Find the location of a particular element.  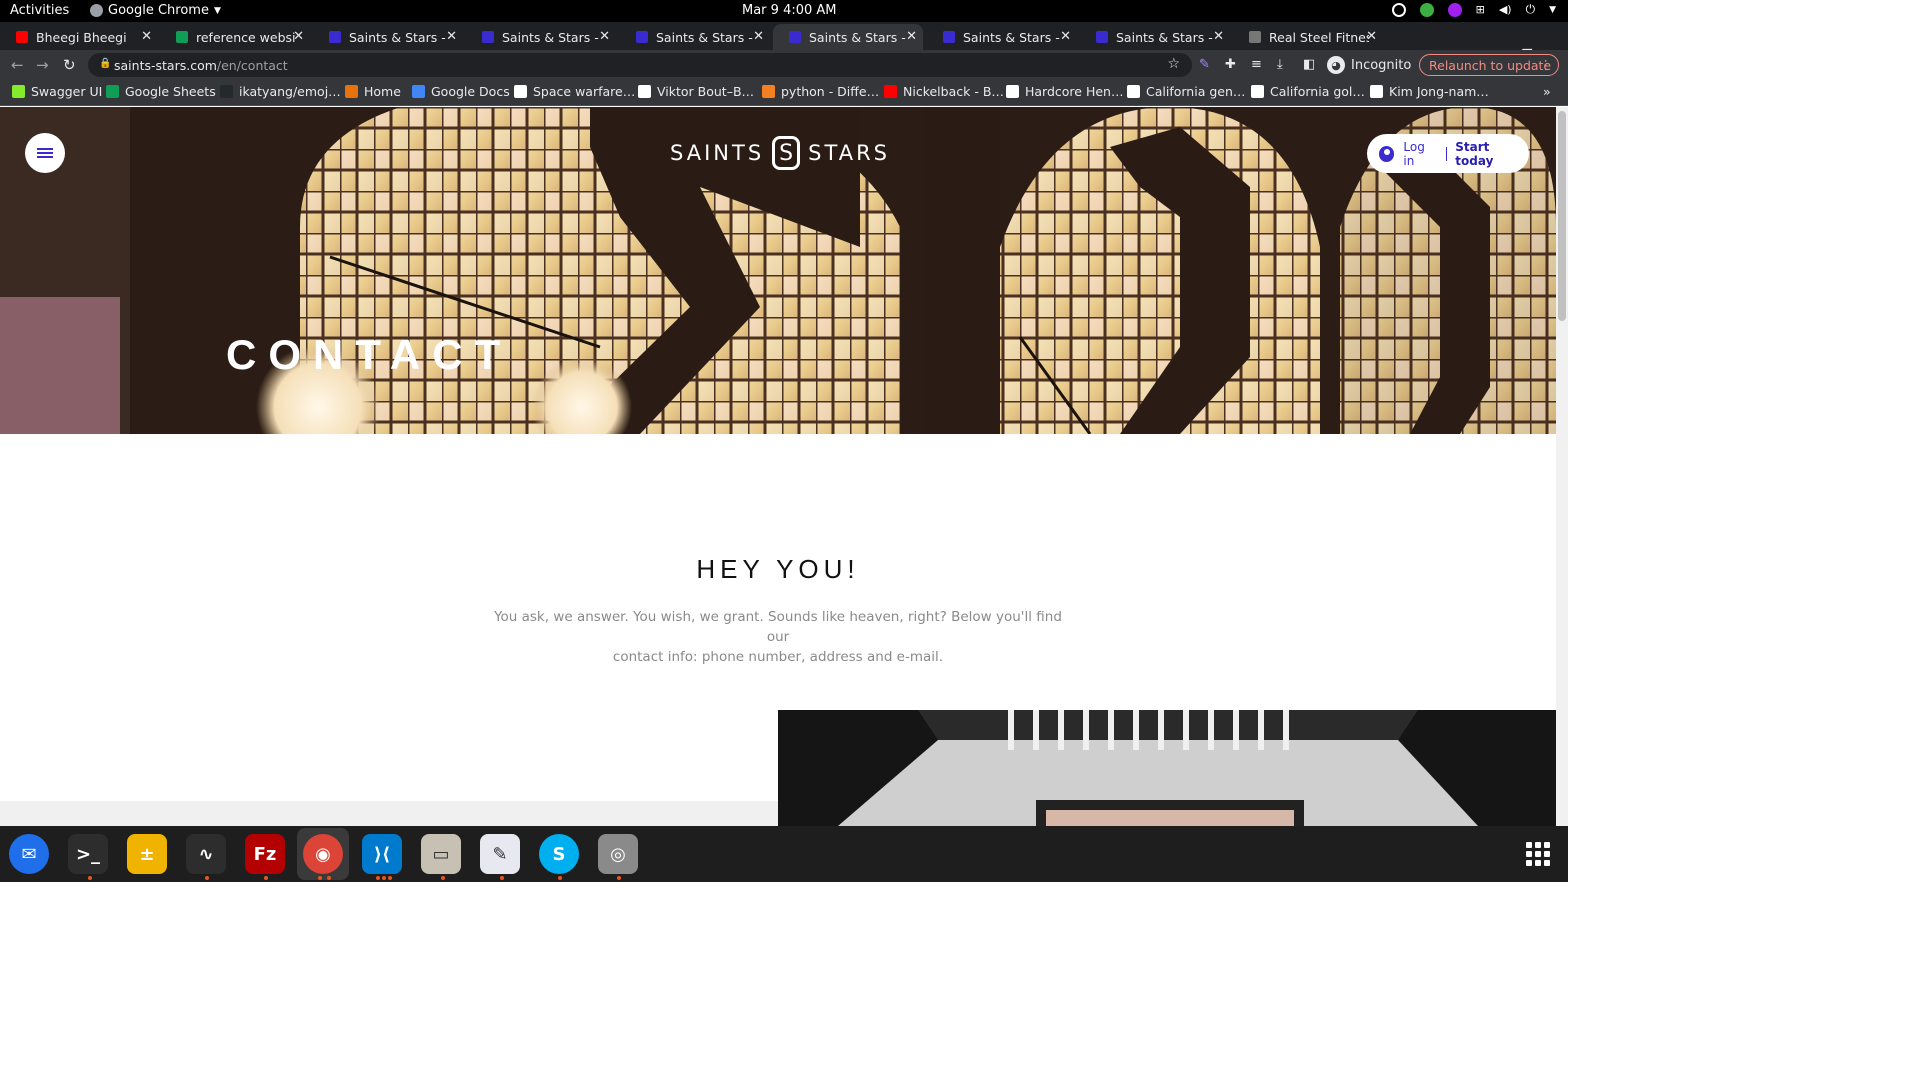

tab-7: Saints & Stars - FA✕ is located at coordinates (1002, 37).